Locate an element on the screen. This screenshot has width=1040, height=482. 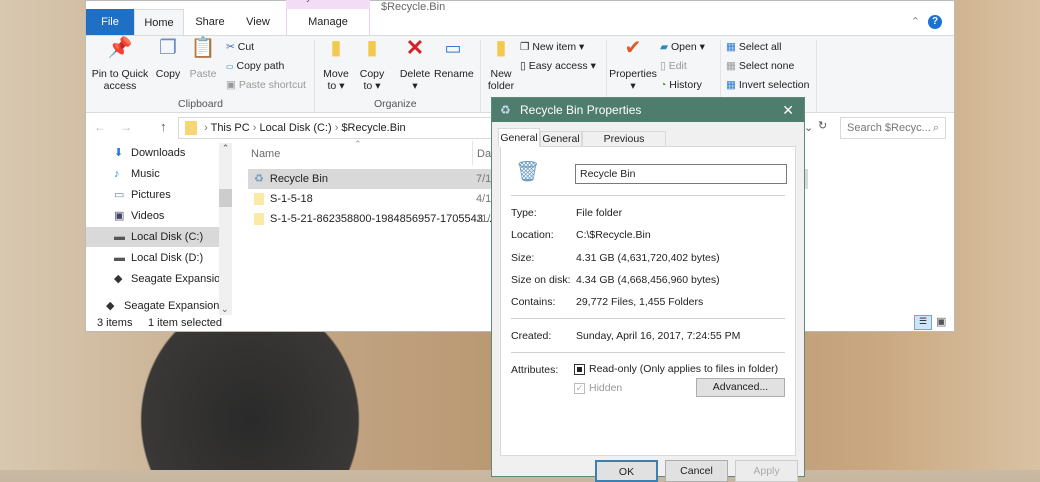
paste-button: 📋 Paste is located at coordinates (203, 59).